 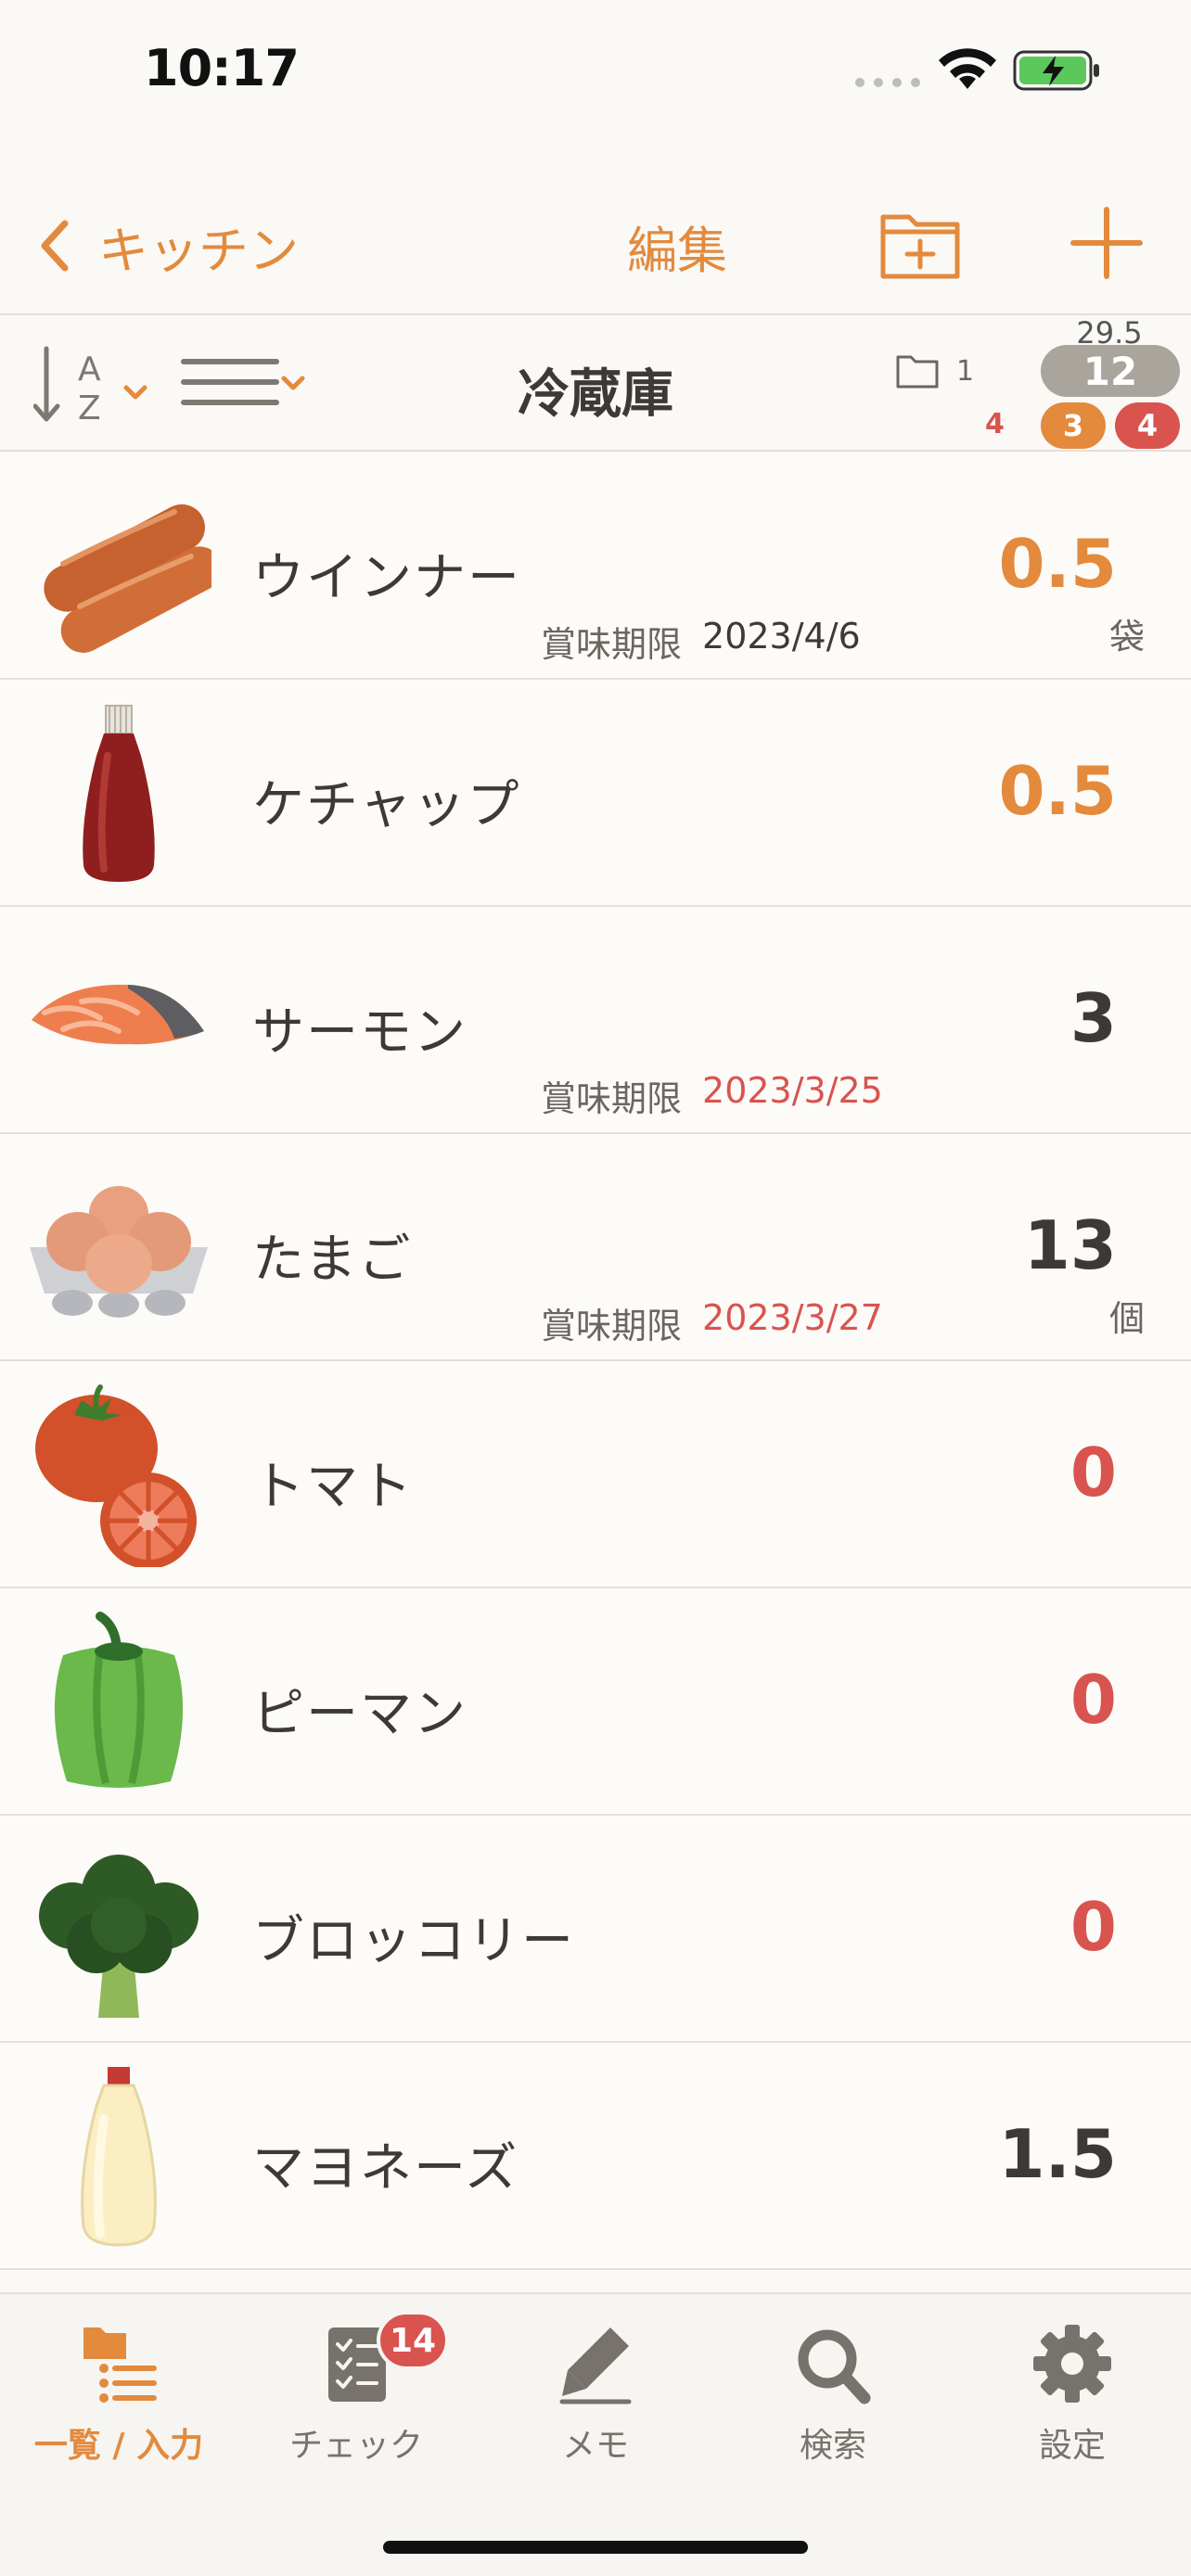 I want to click on nav-bar: キッチン 編集, so click(x=595, y=248).